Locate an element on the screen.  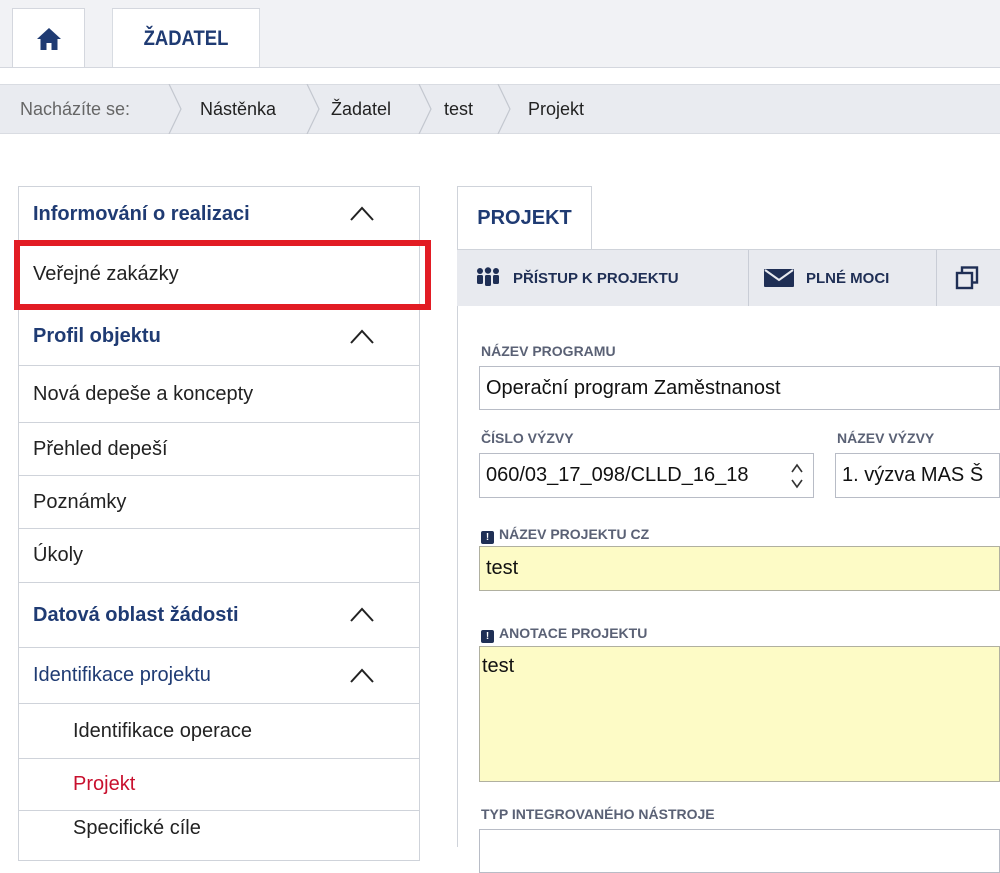
sidebar-item-label: Úkoly is located at coordinates (58, 555).